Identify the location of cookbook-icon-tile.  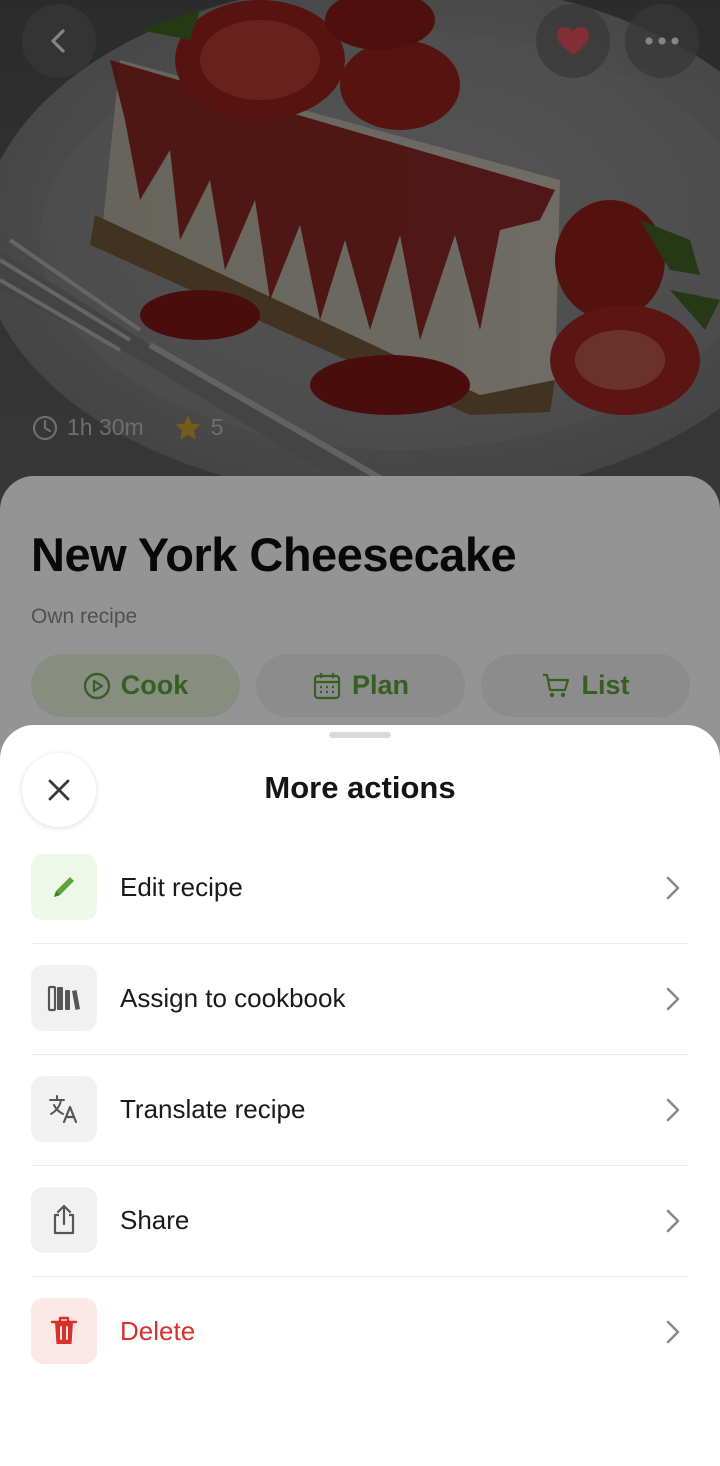
(64, 998).